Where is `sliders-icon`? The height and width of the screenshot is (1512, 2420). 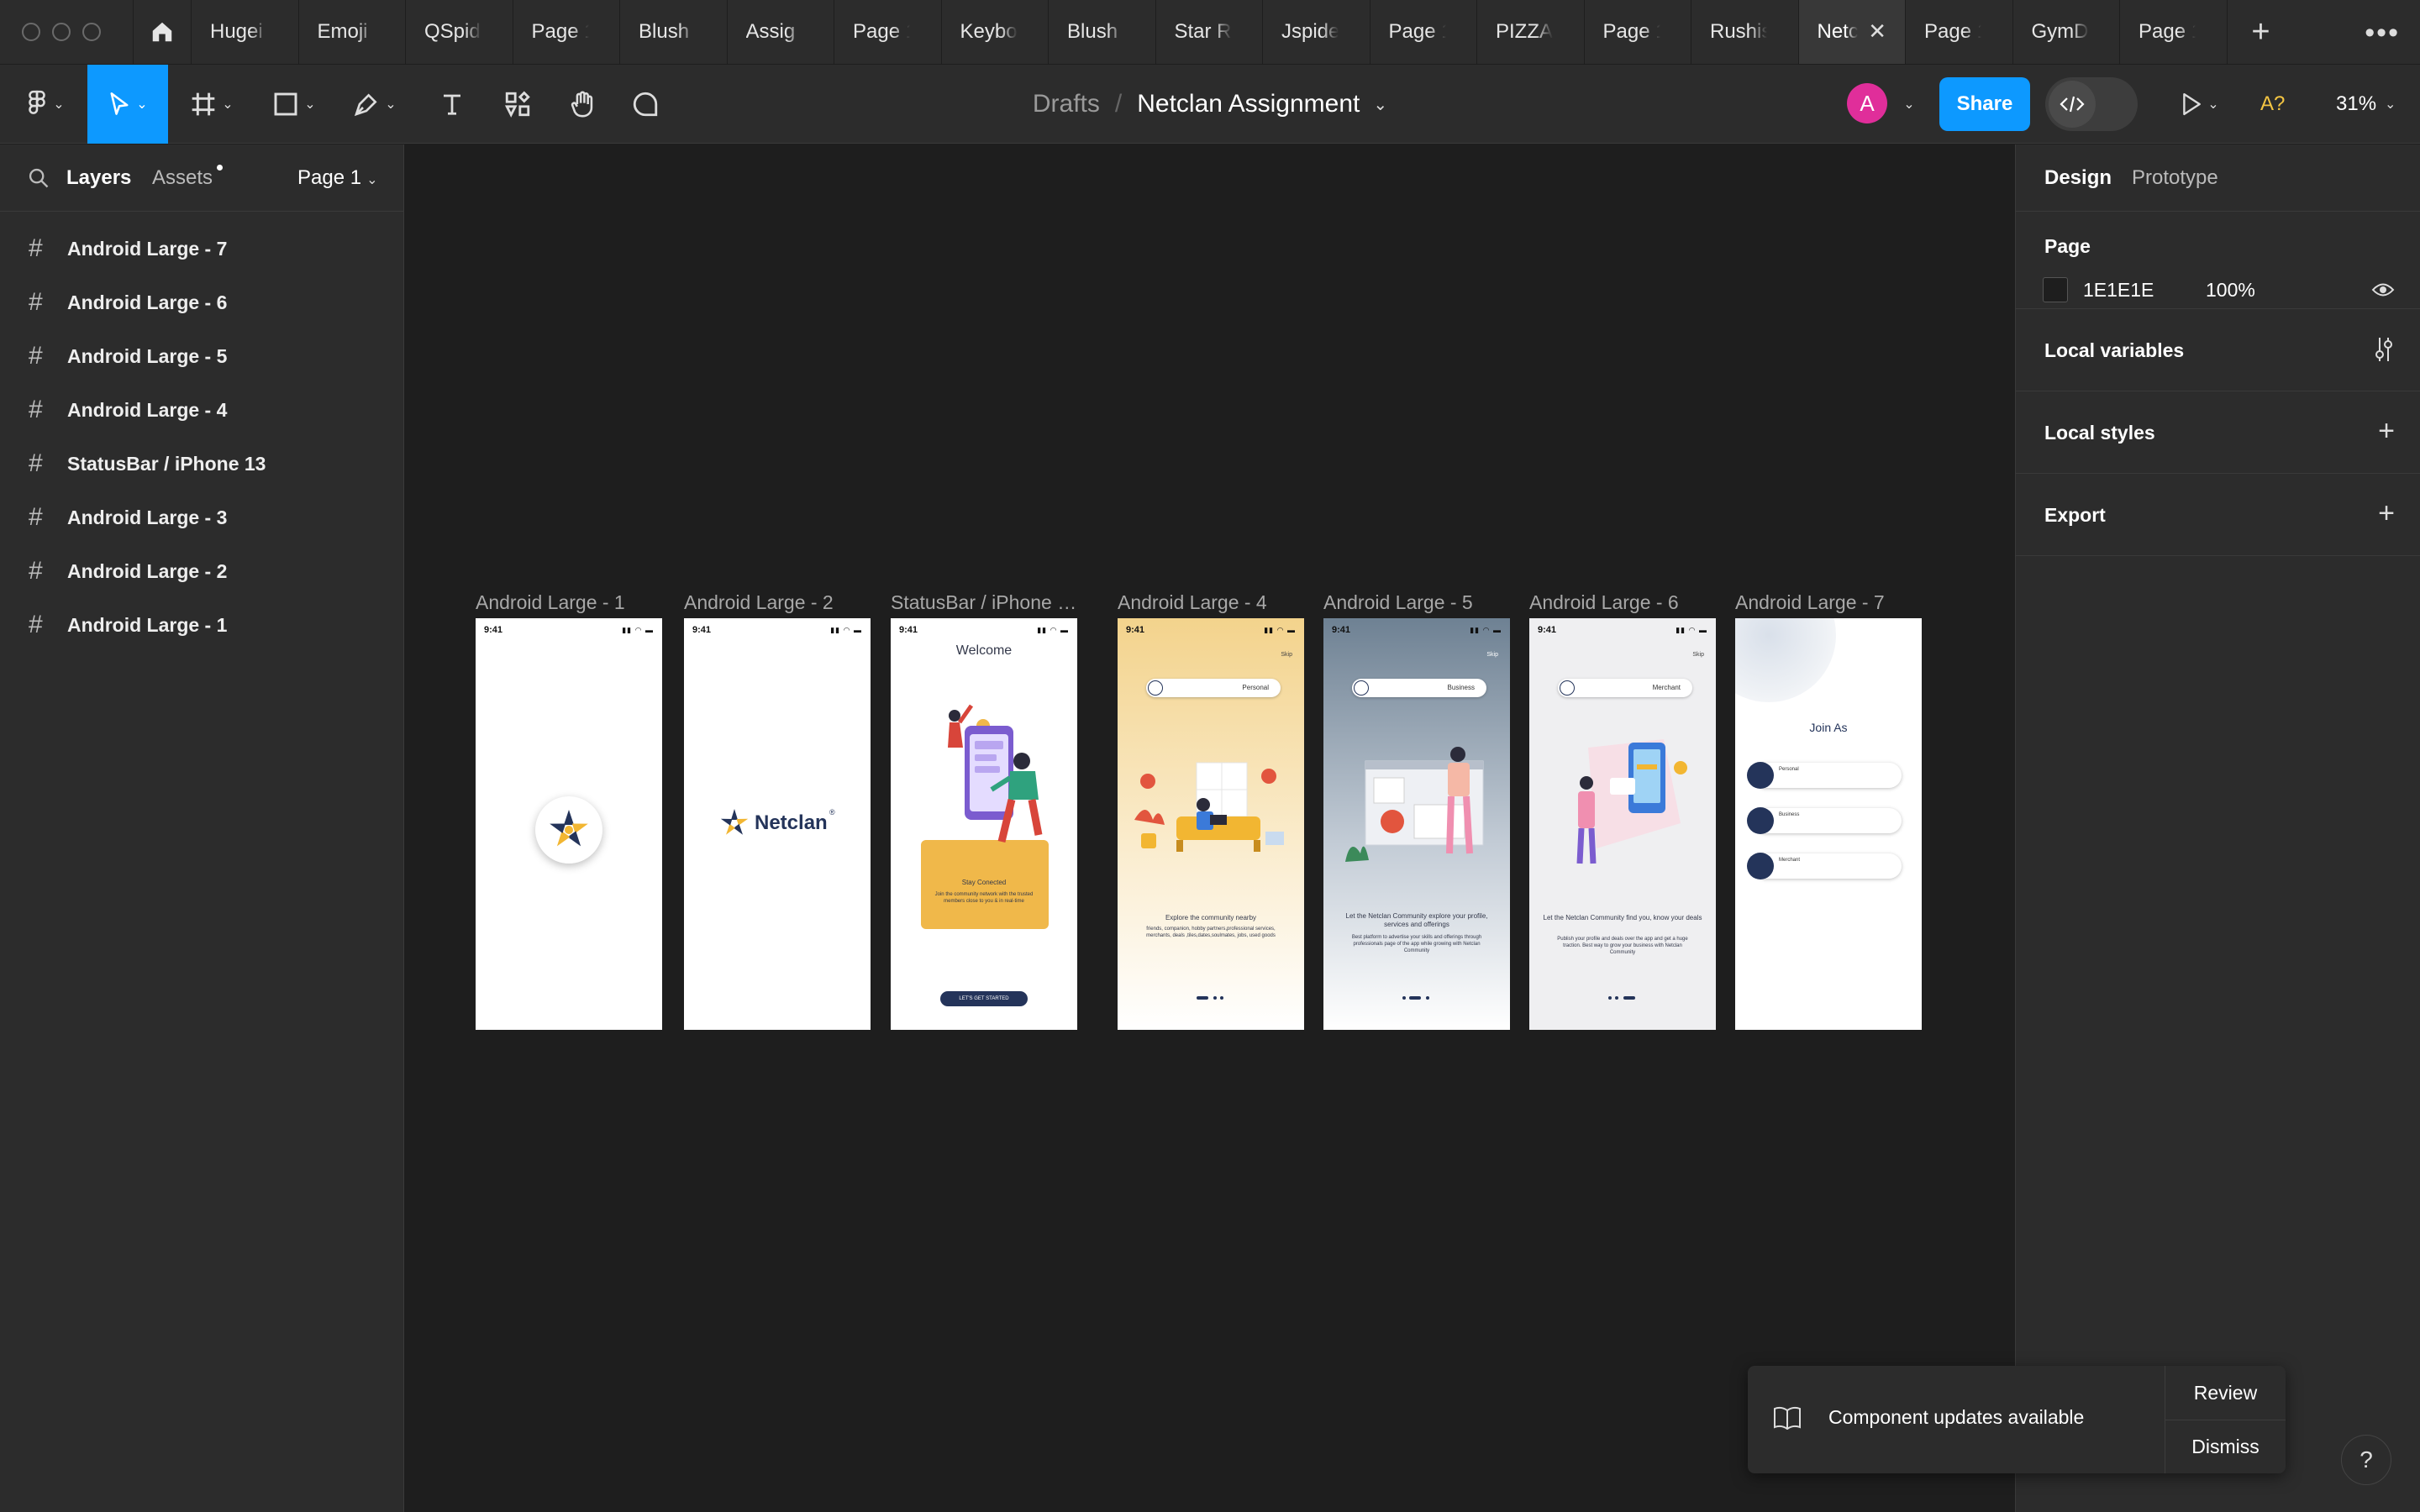
sliders-icon is located at coordinates (2384, 349).